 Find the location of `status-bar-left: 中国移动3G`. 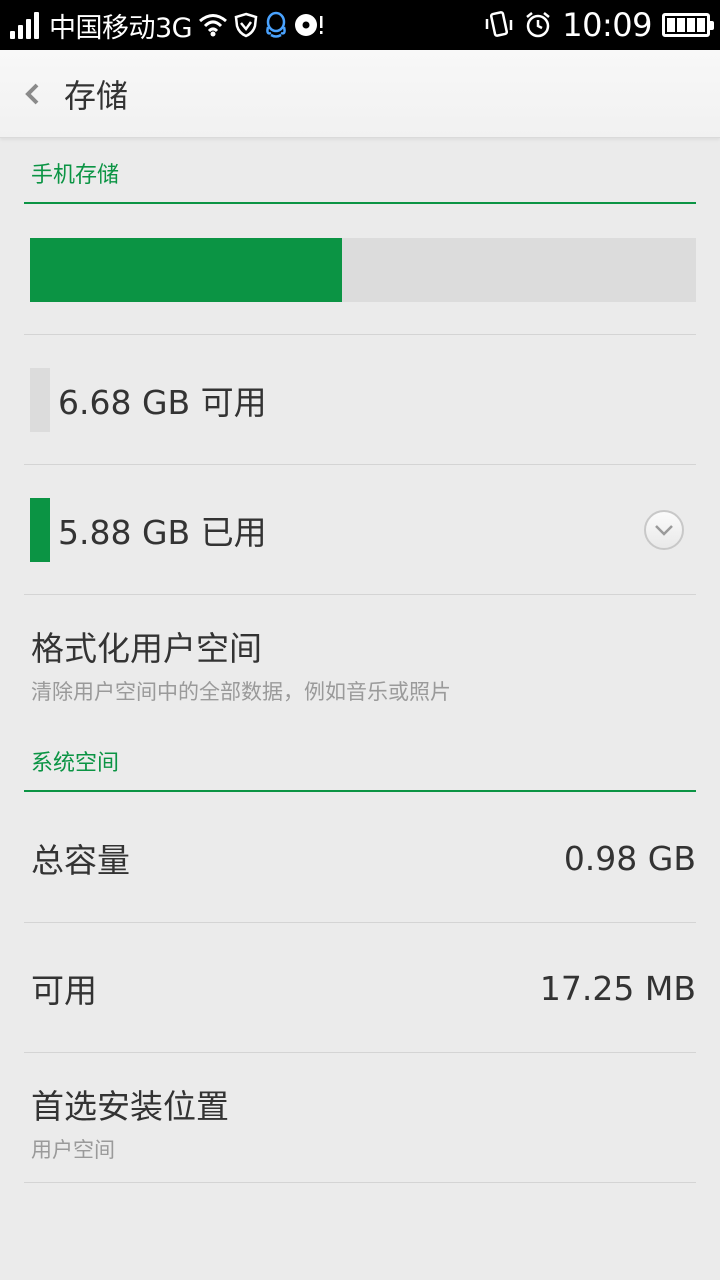

status-bar-left: 中国移动3G is located at coordinates (247, 25).